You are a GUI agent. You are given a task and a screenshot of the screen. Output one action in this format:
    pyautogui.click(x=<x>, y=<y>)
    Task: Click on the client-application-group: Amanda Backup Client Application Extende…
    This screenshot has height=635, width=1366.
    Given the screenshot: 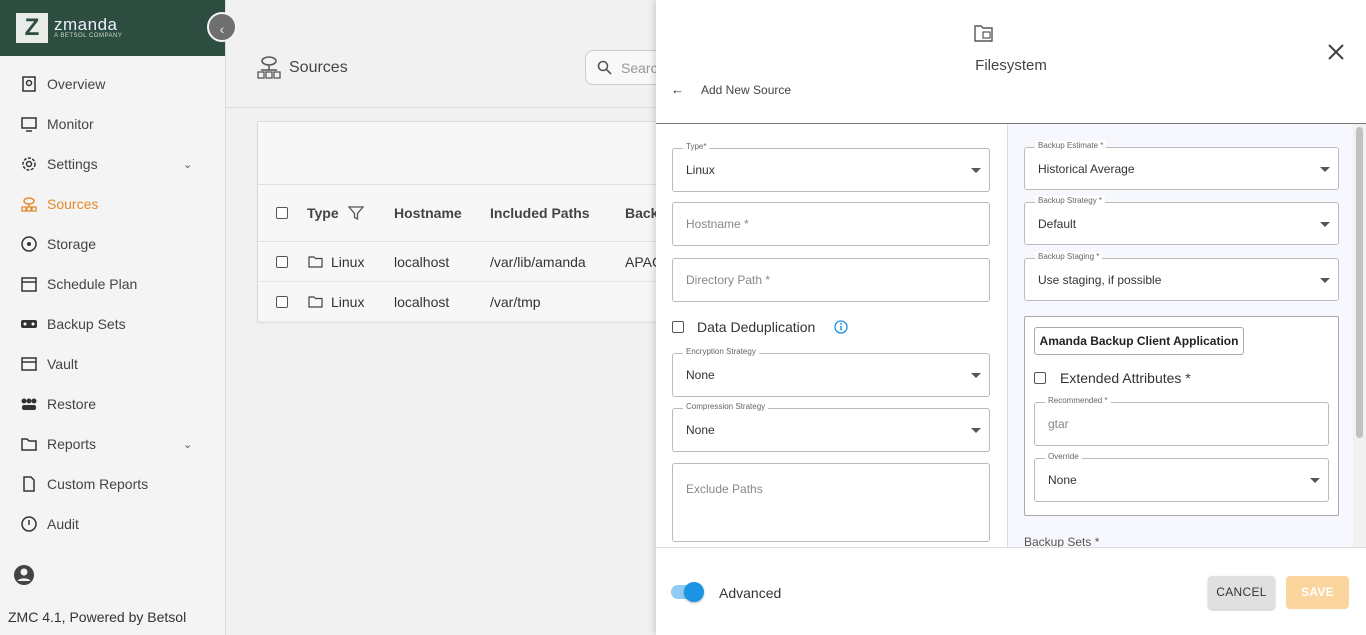 What is the action you would take?
    pyautogui.click(x=1181, y=416)
    